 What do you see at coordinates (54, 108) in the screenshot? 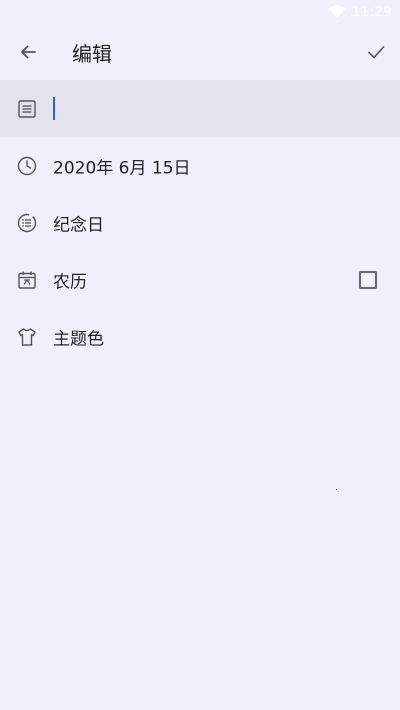
I see `text-caret` at bounding box center [54, 108].